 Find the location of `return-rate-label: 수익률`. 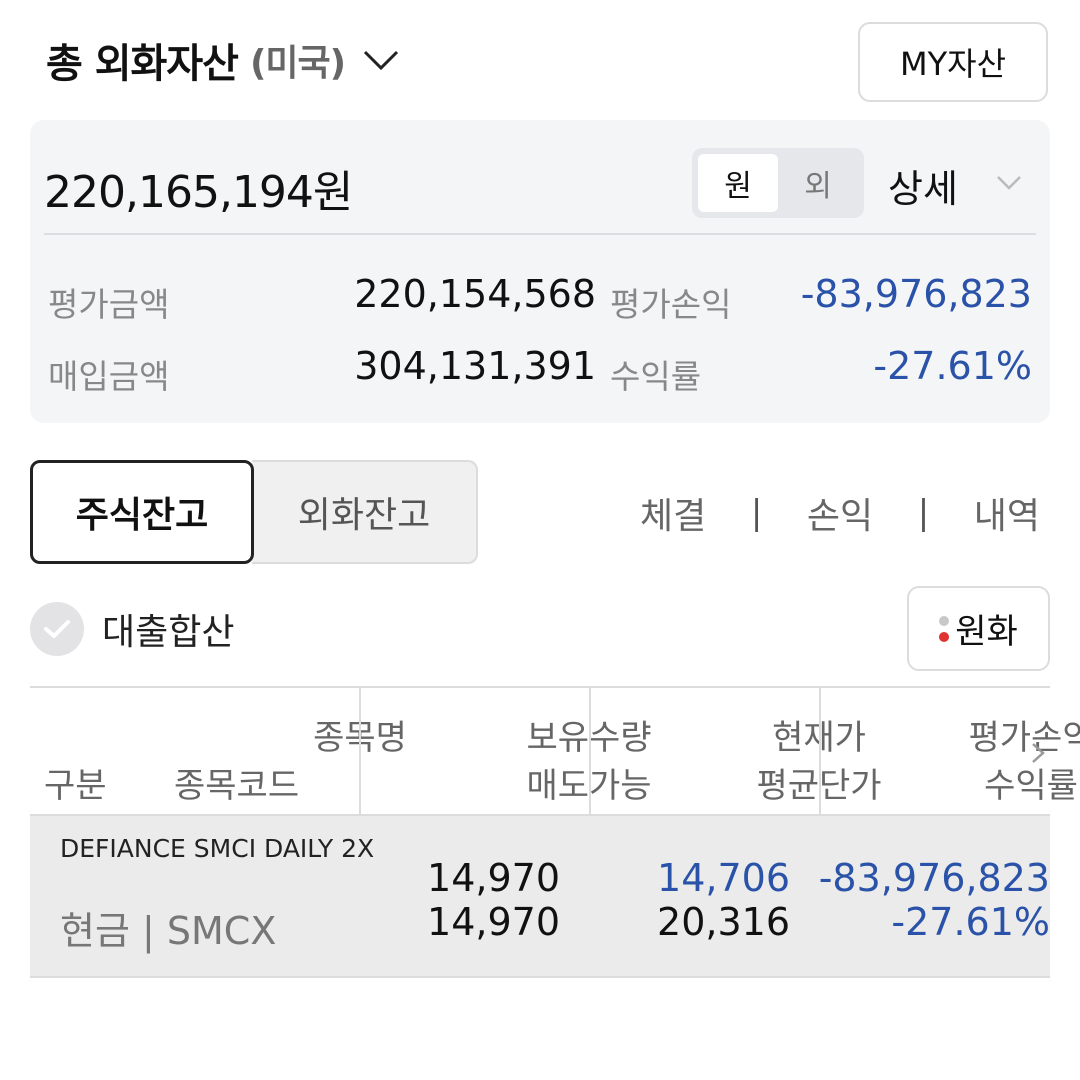

return-rate-label: 수익률 is located at coordinates (656, 376).